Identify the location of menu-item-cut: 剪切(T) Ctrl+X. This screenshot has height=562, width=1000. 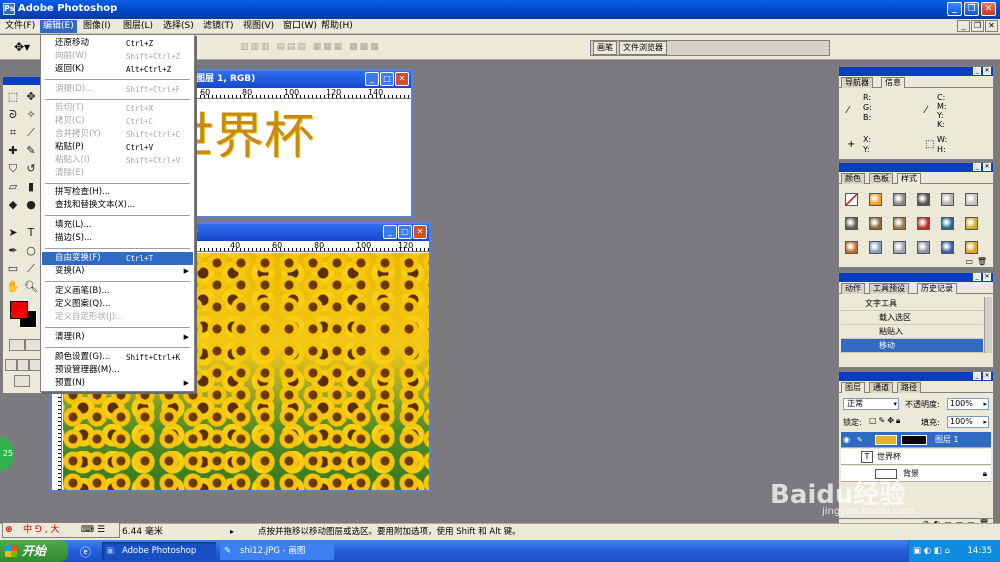
(117, 108).